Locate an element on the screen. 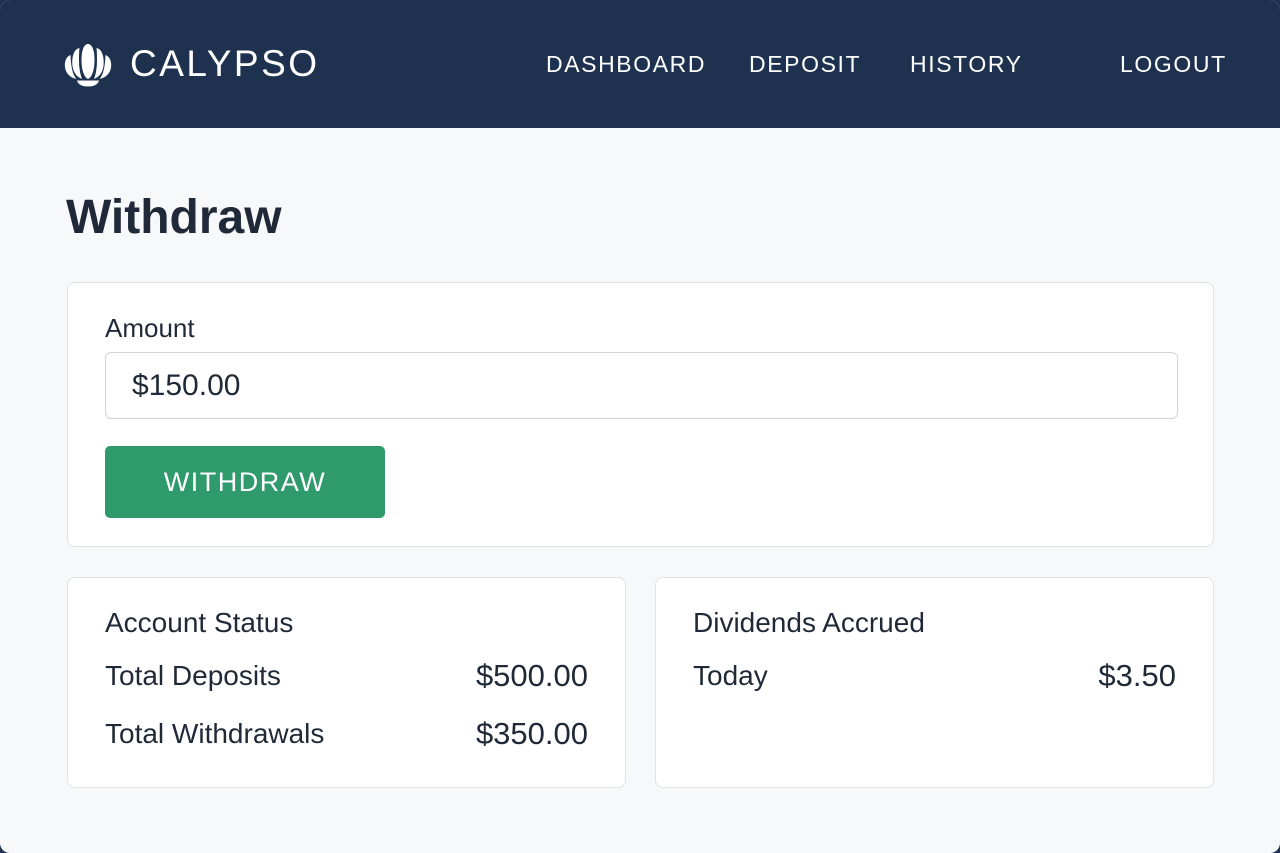 This screenshot has width=1280, height=853. amount-input is located at coordinates (641, 385).